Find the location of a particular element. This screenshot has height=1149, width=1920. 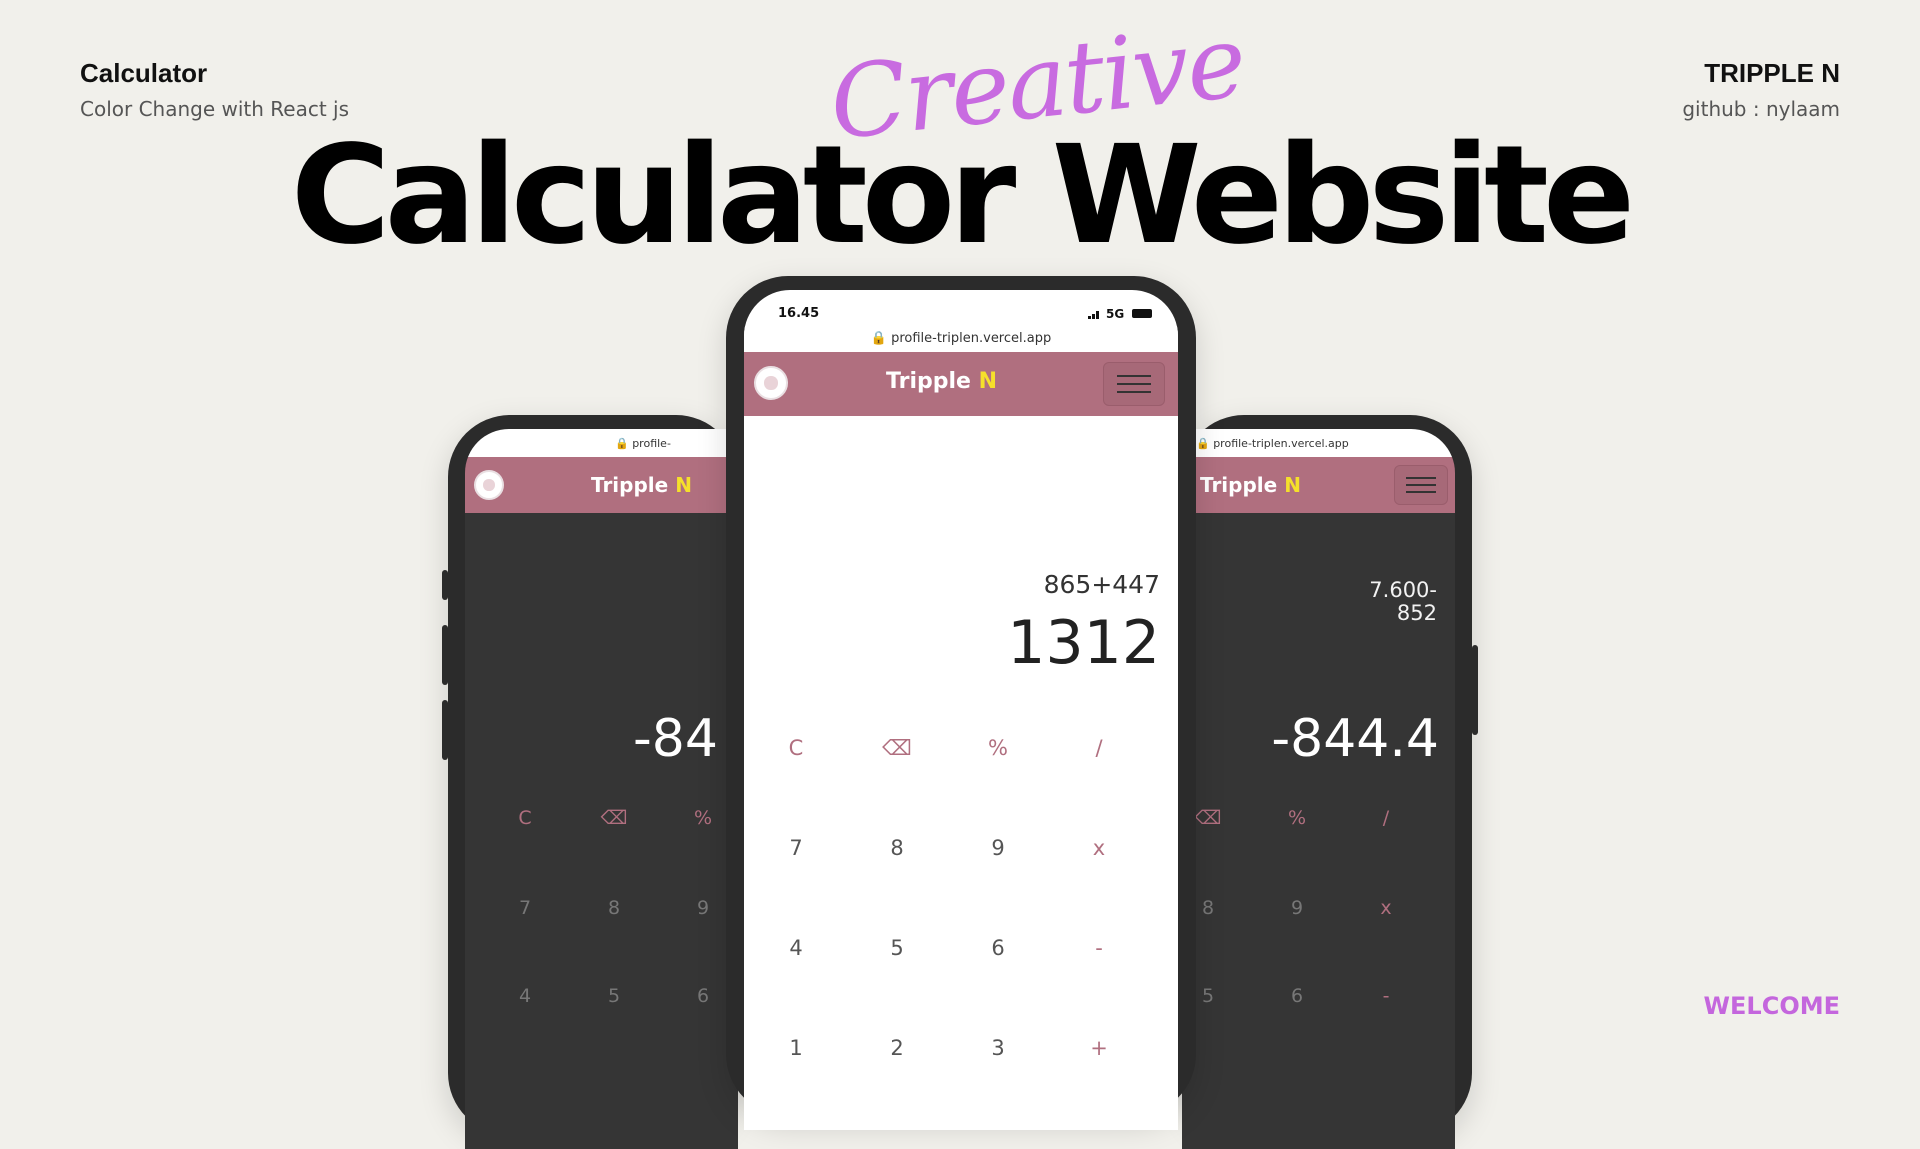

calc-result: 1312 is located at coordinates (1083, 643).